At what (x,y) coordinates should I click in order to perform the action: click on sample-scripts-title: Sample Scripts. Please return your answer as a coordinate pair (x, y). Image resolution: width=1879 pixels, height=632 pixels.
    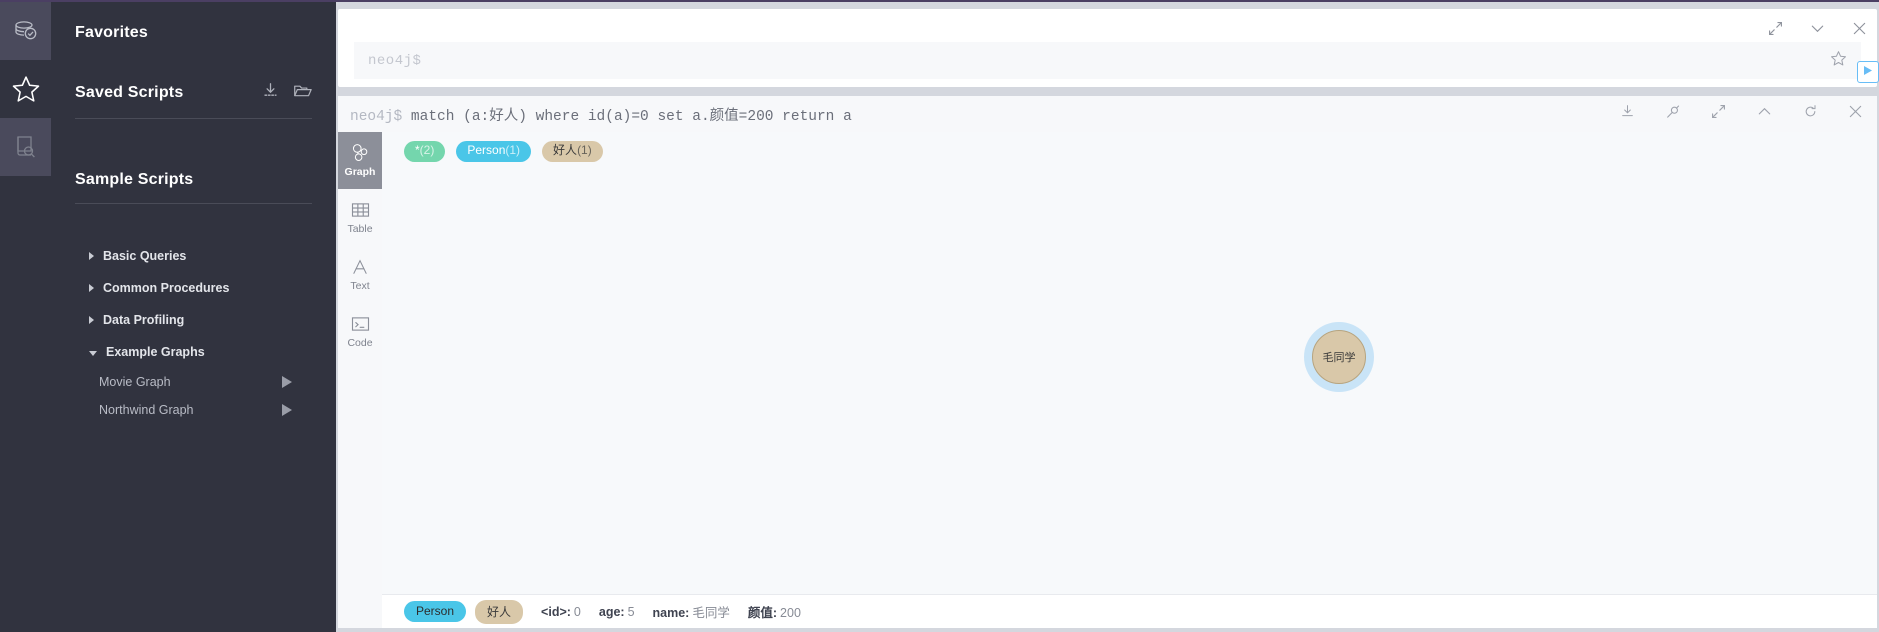
    Looking at the image, I should click on (134, 179).